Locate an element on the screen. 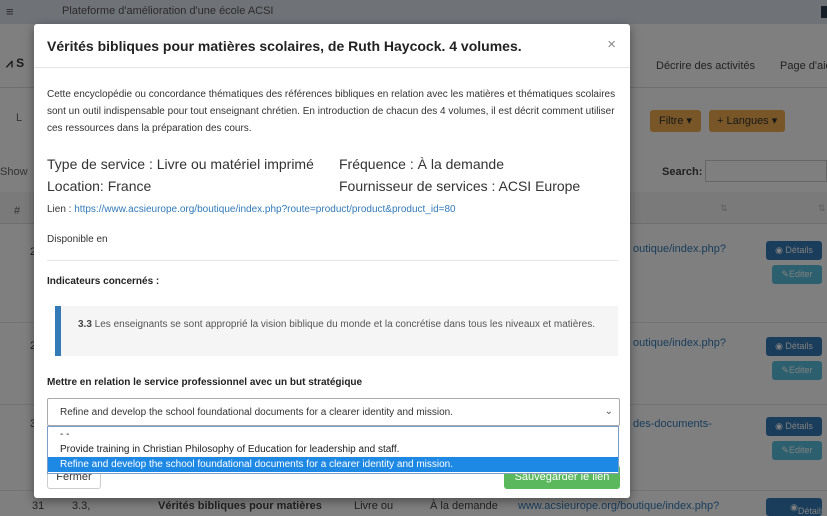 The height and width of the screenshot is (516, 827). link-label: Lien : is located at coordinates (61, 209).